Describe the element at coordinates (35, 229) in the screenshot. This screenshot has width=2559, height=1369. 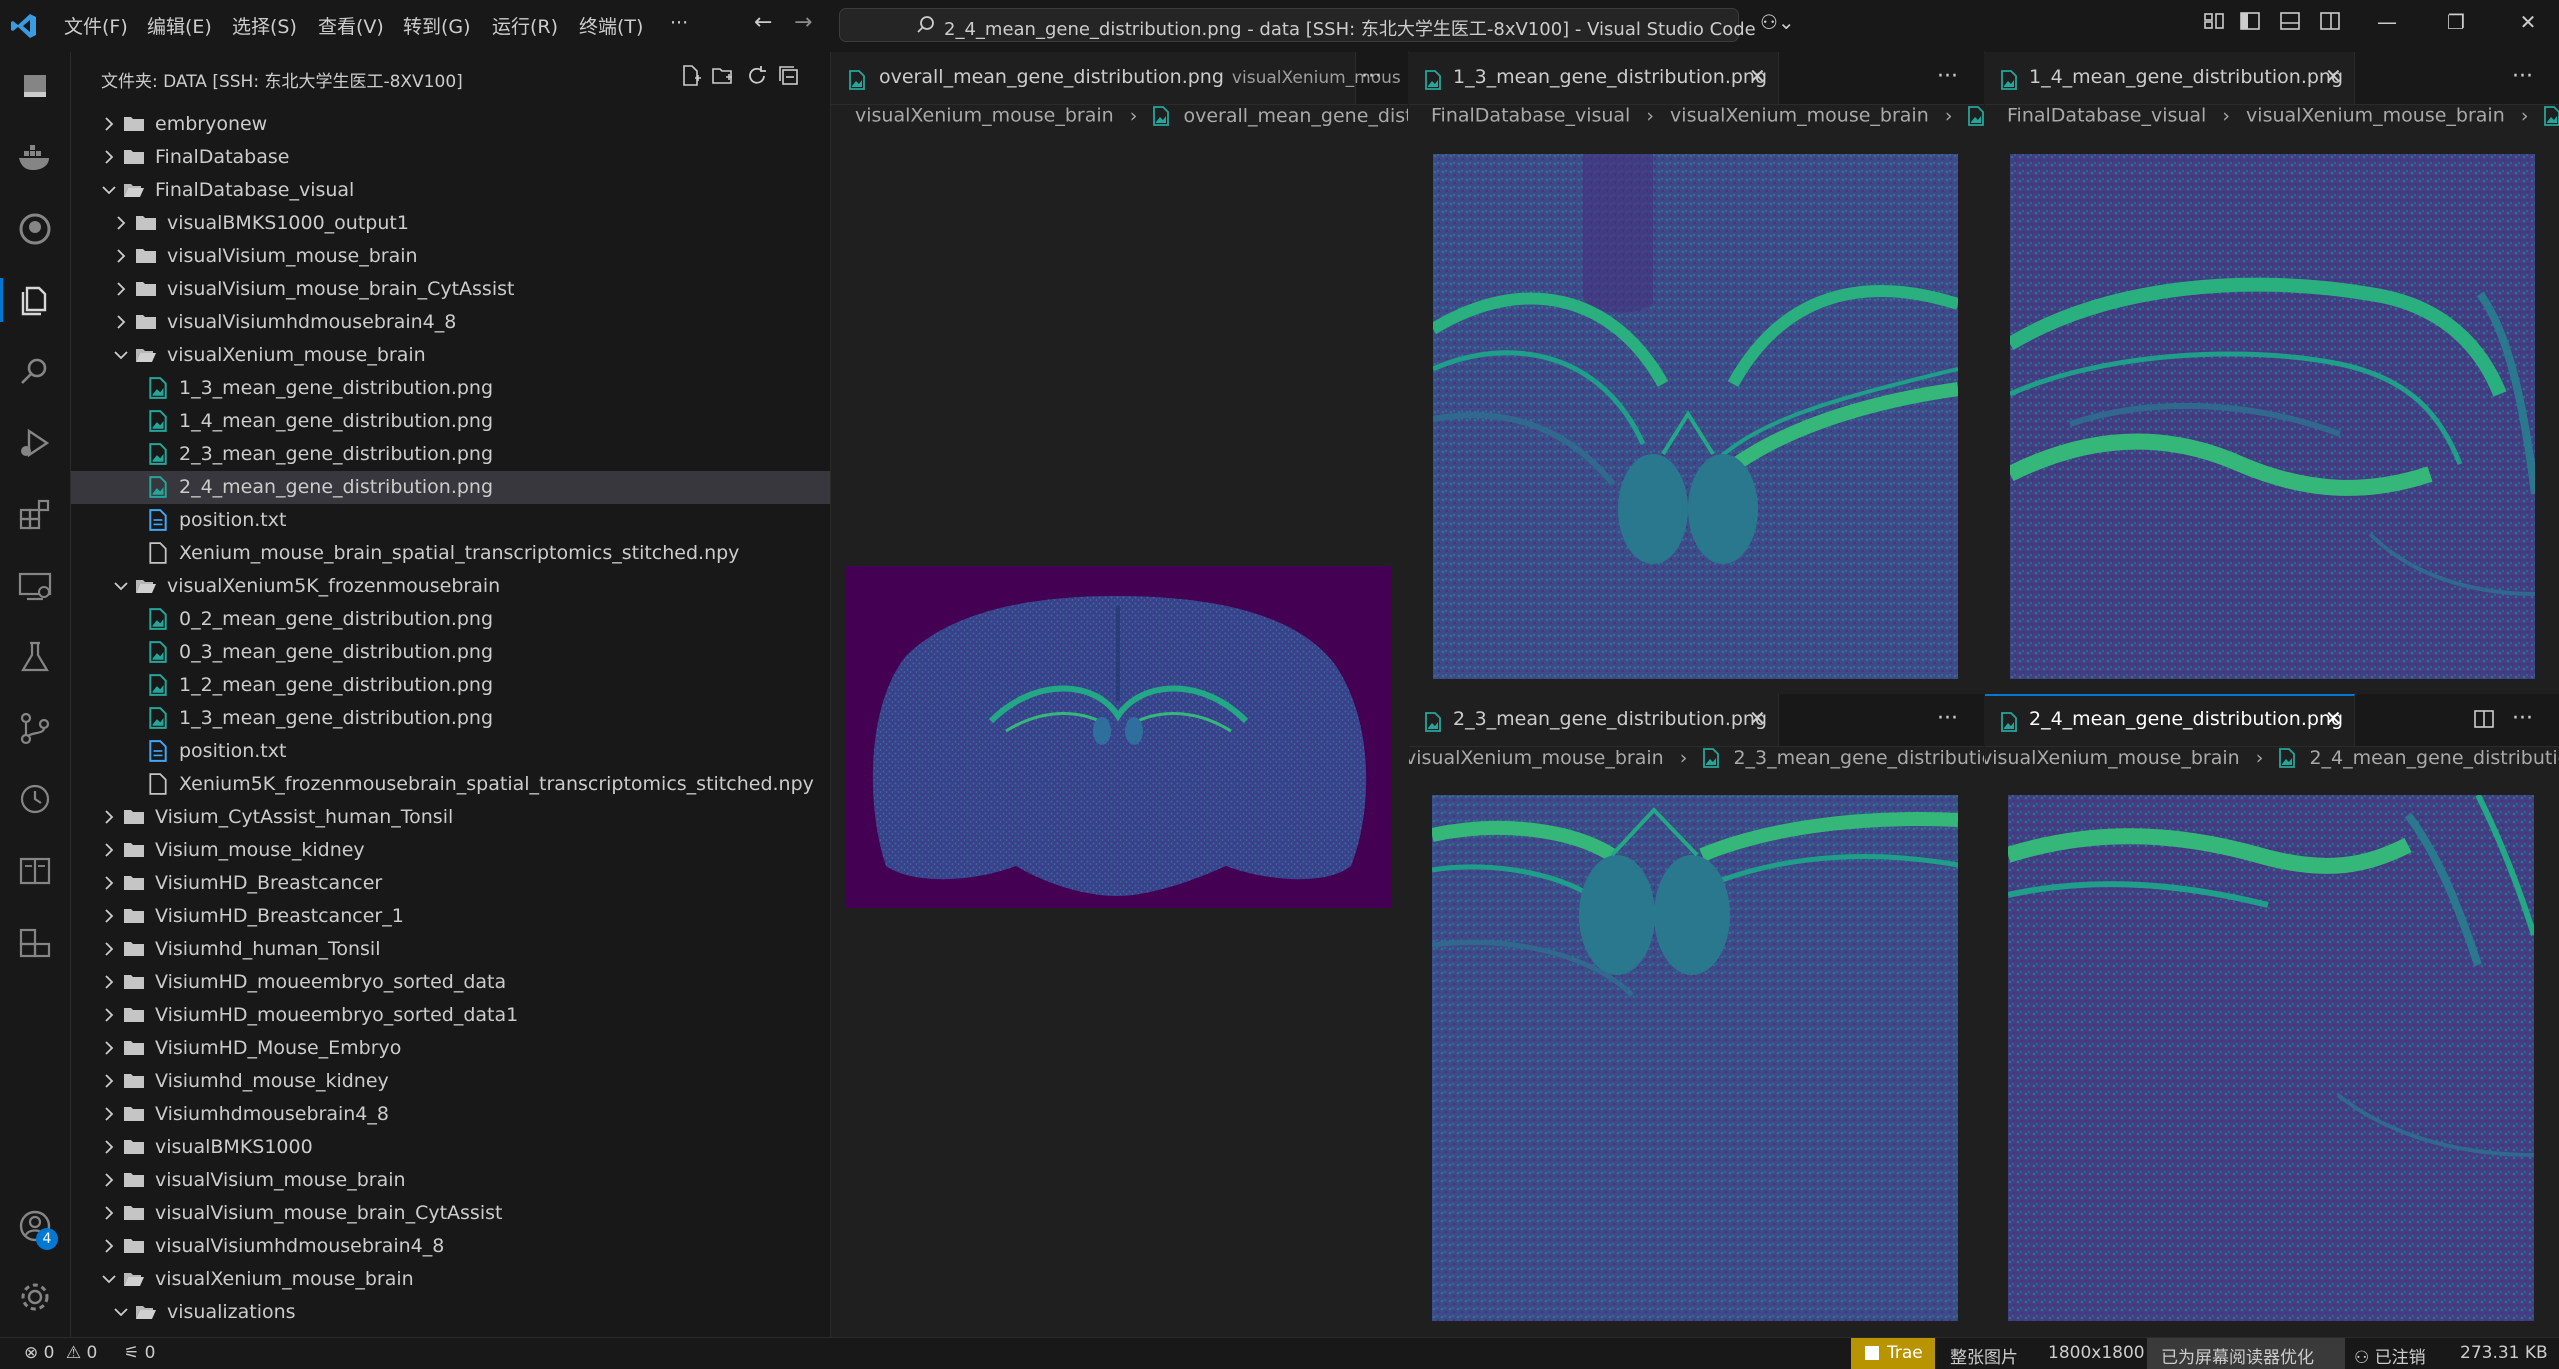
I see `github-icon` at that location.